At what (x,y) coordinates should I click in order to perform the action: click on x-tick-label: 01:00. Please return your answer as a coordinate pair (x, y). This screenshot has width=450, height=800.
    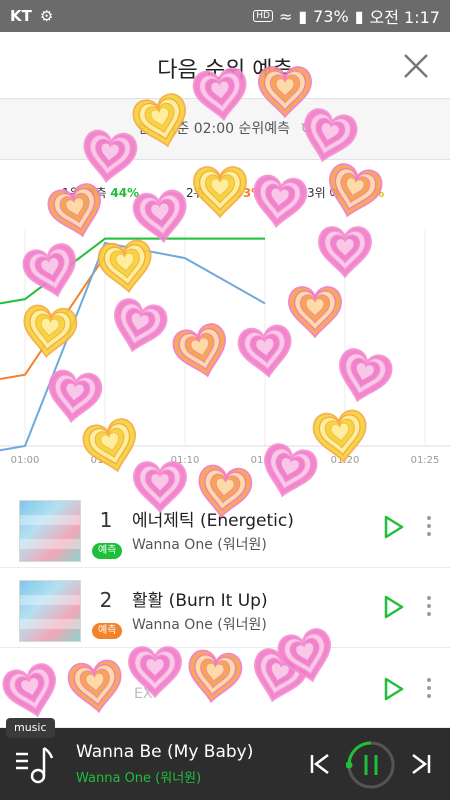
    Looking at the image, I should click on (25, 460).